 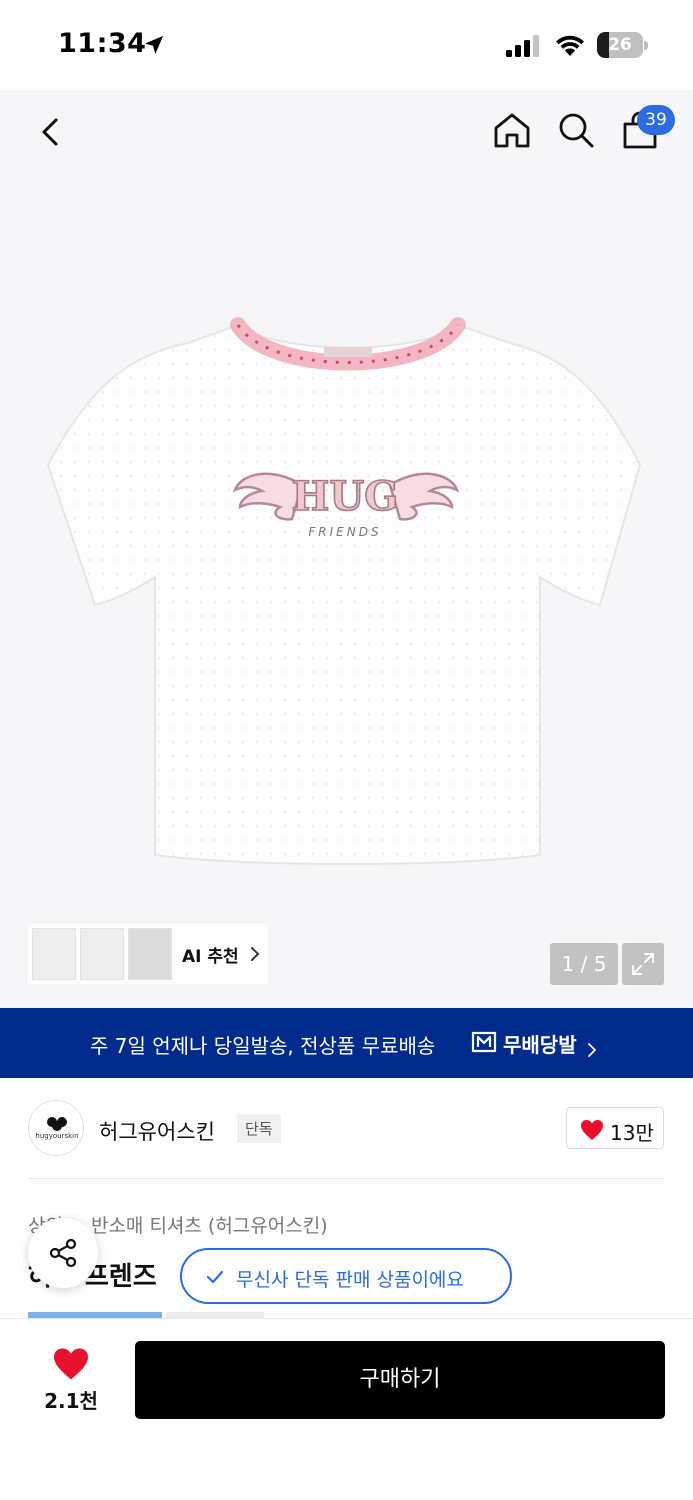 What do you see at coordinates (346, 1128) in the screenshot?
I see `brand-row: hugyourskin 허그유어스킨 단독 13만` at bounding box center [346, 1128].